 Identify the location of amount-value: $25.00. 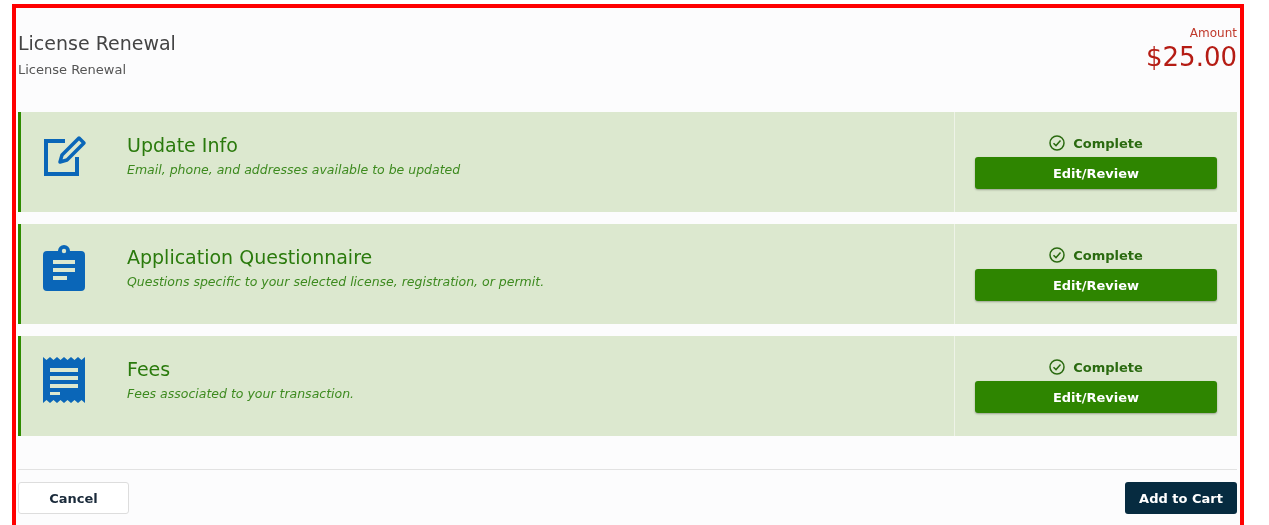
(1191, 57).